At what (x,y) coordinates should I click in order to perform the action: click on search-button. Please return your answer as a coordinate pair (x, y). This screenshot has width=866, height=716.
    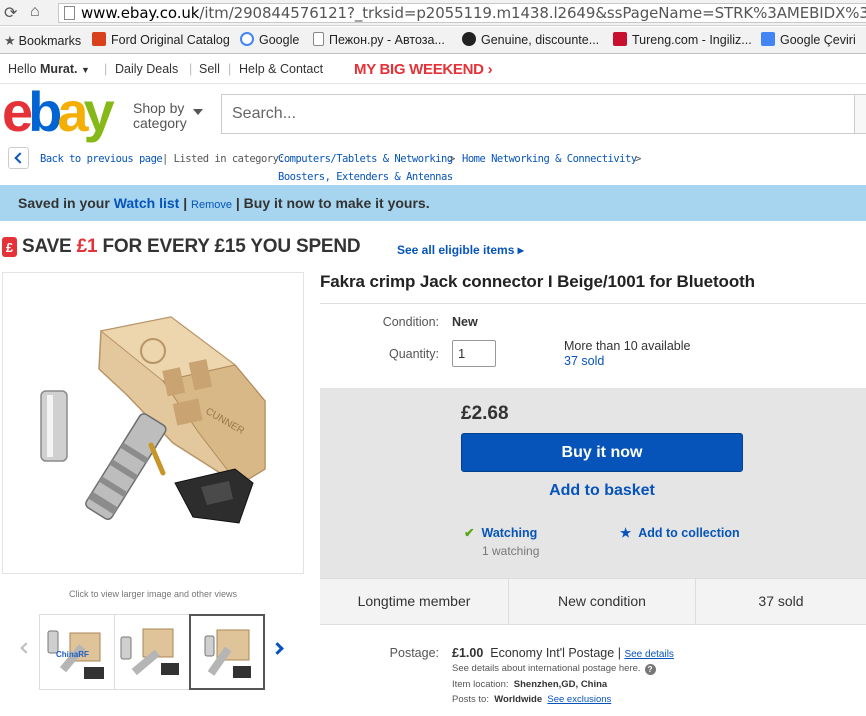
    Looking at the image, I should click on (860, 114).